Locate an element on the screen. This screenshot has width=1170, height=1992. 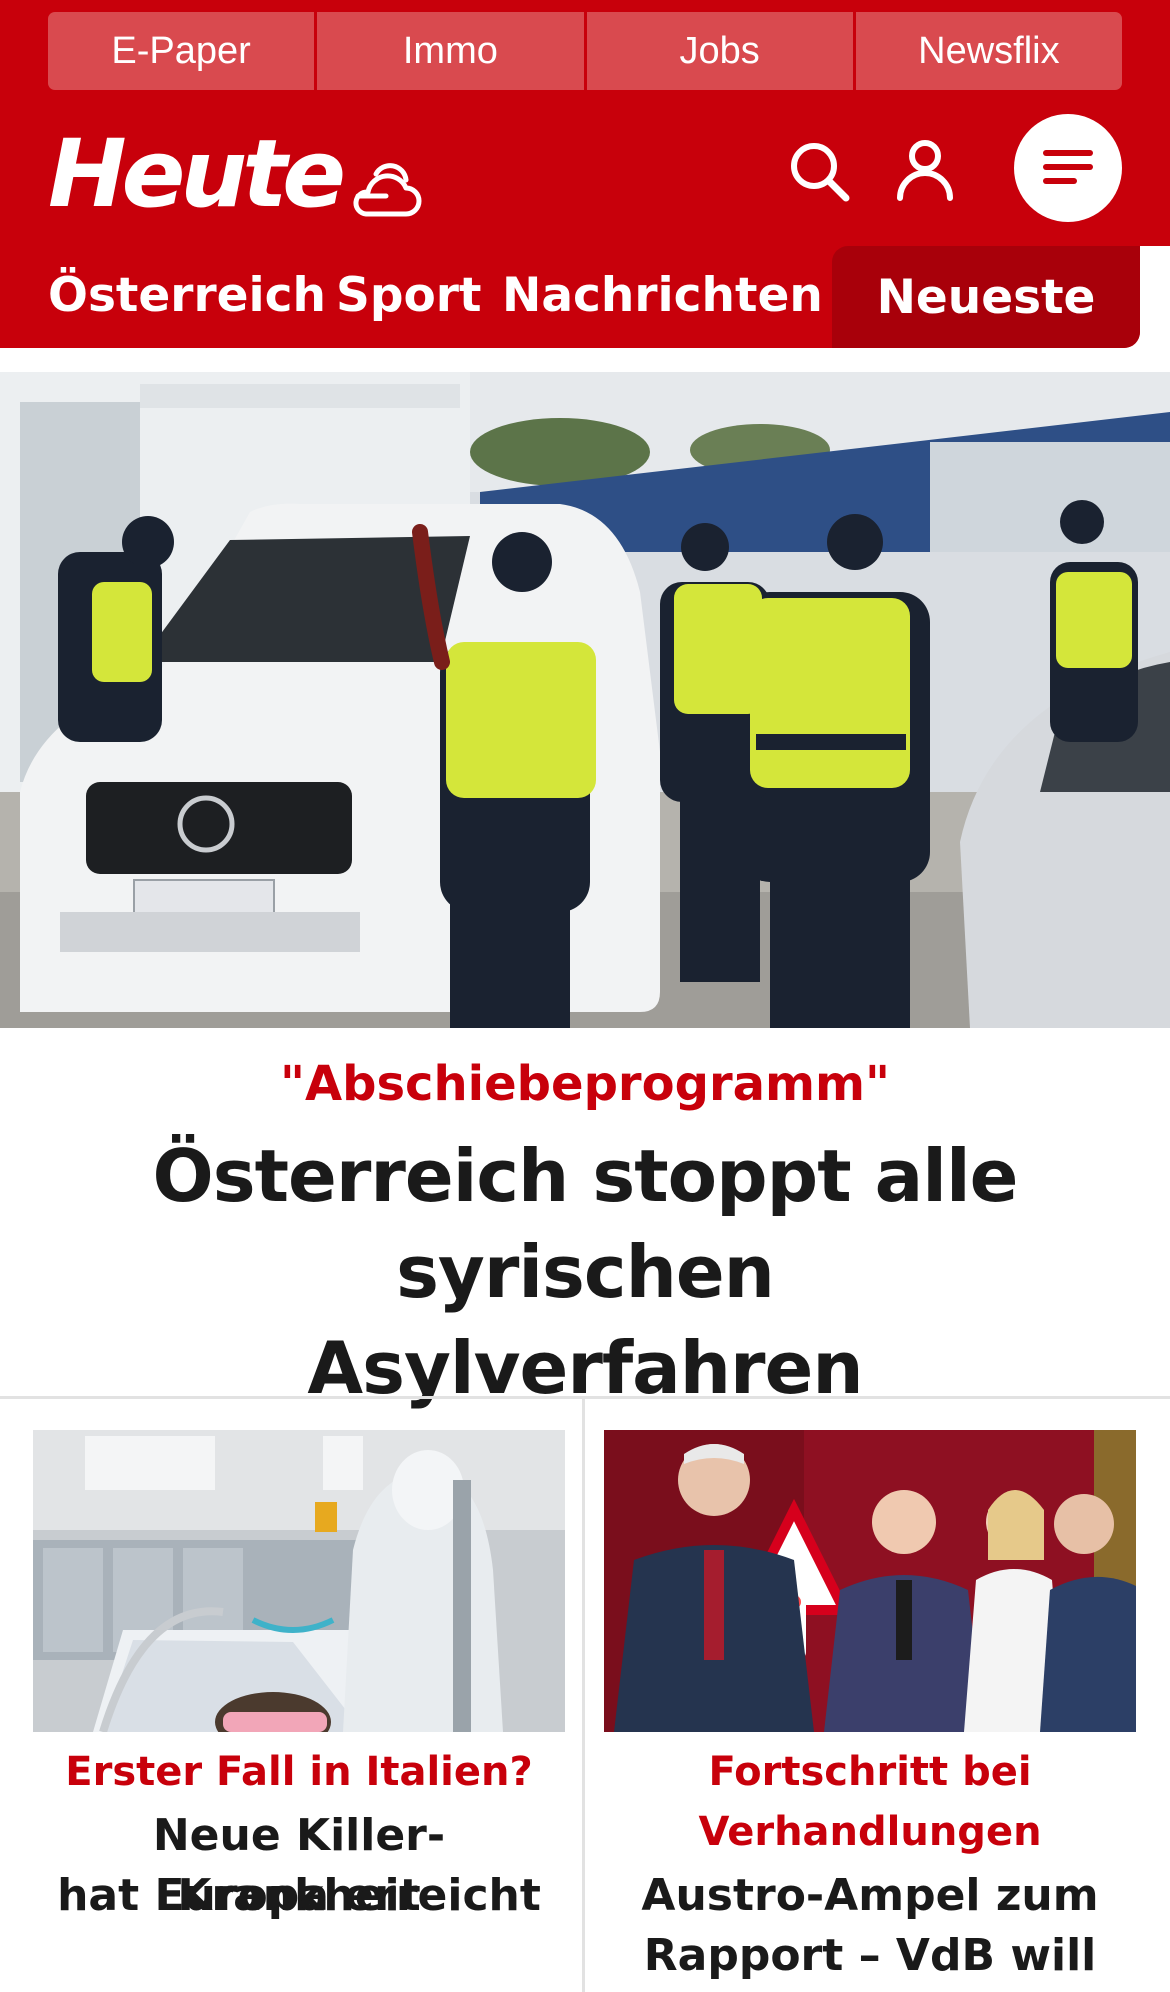
top-navigation: E-Paper Immo Jobs Newsflix is located at coordinates (585, 51).